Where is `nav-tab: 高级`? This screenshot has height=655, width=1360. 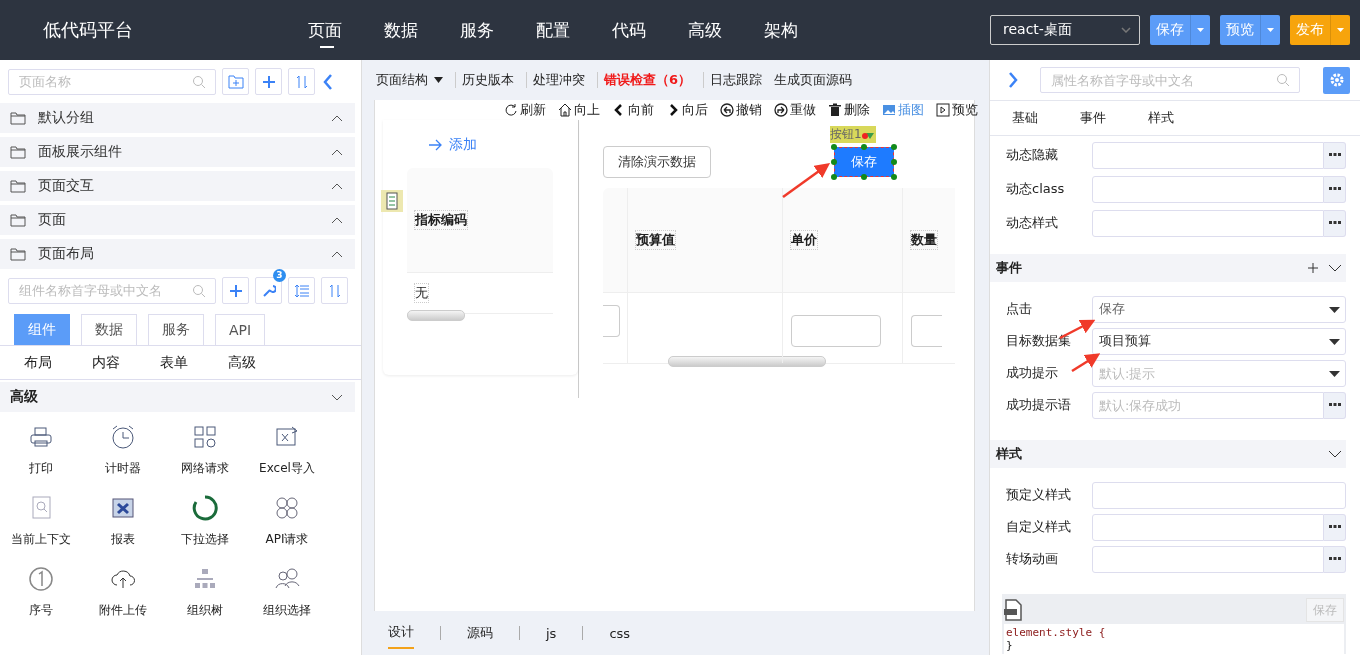 nav-tab: 高级 is located at coordinates (718, 30).